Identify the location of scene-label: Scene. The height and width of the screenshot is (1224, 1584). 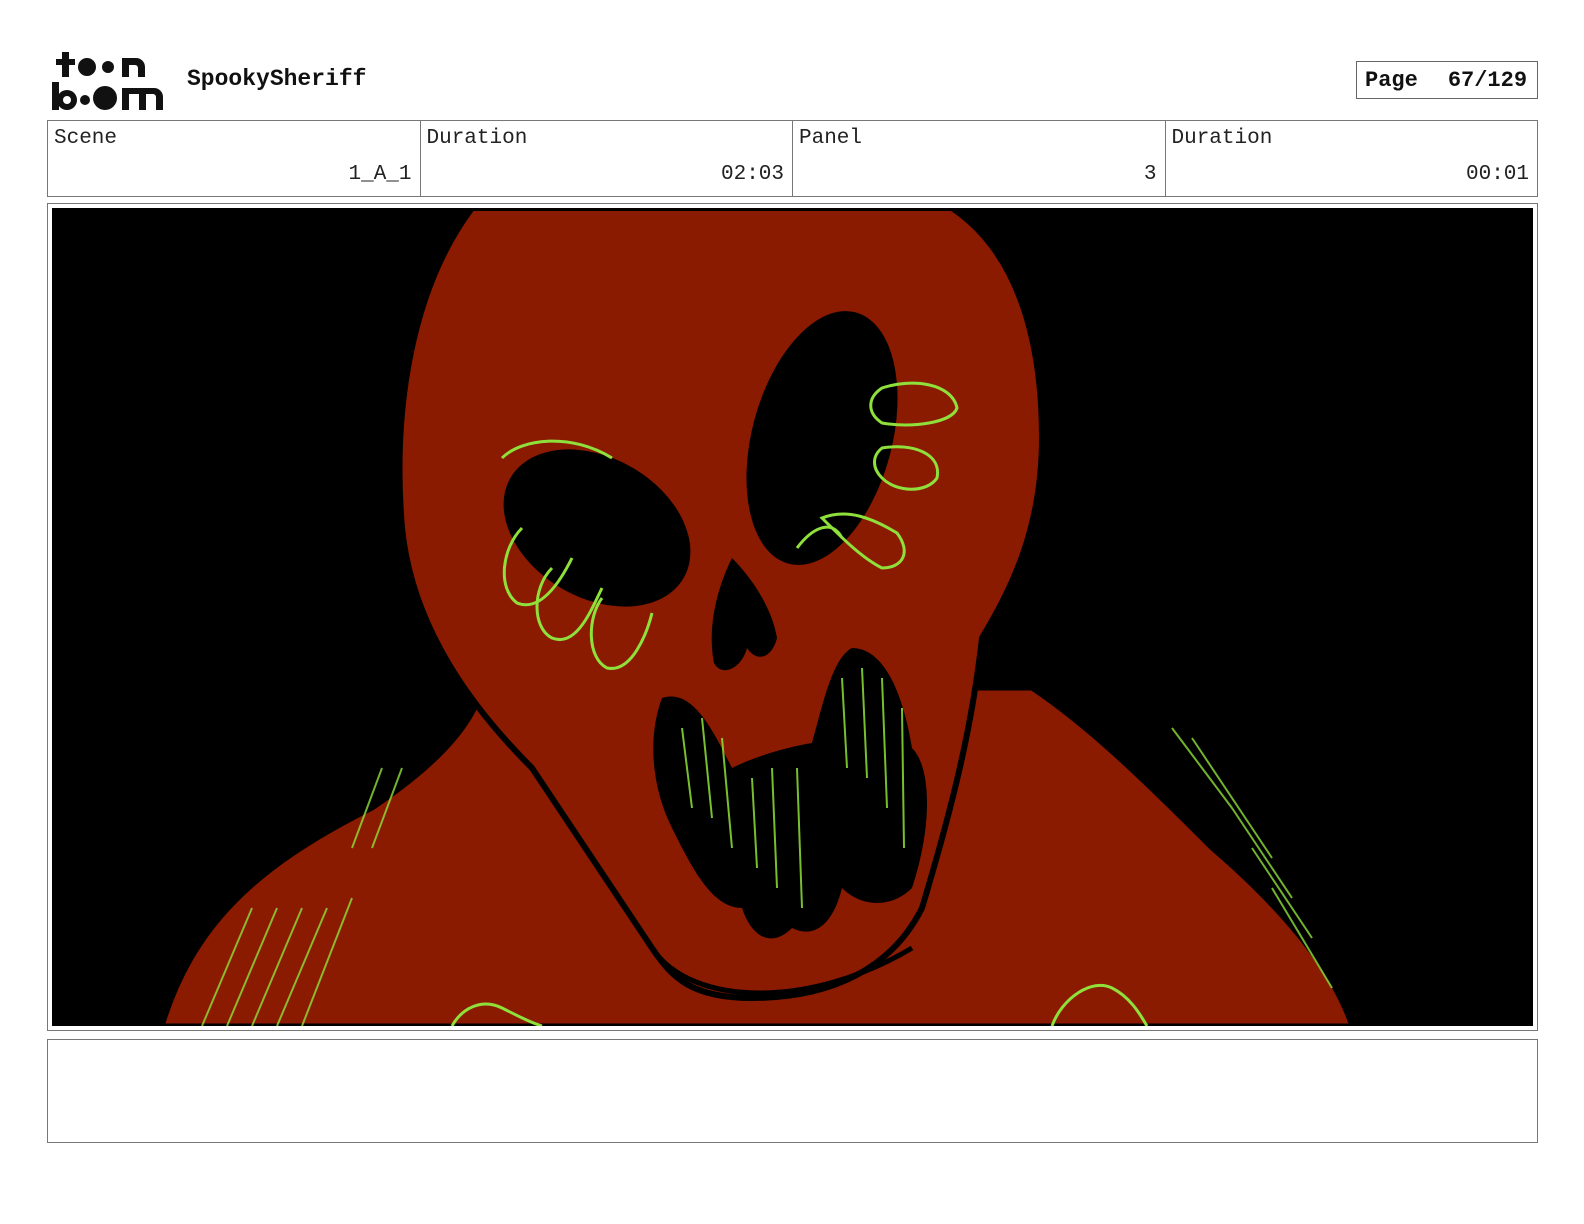
(86, 138).